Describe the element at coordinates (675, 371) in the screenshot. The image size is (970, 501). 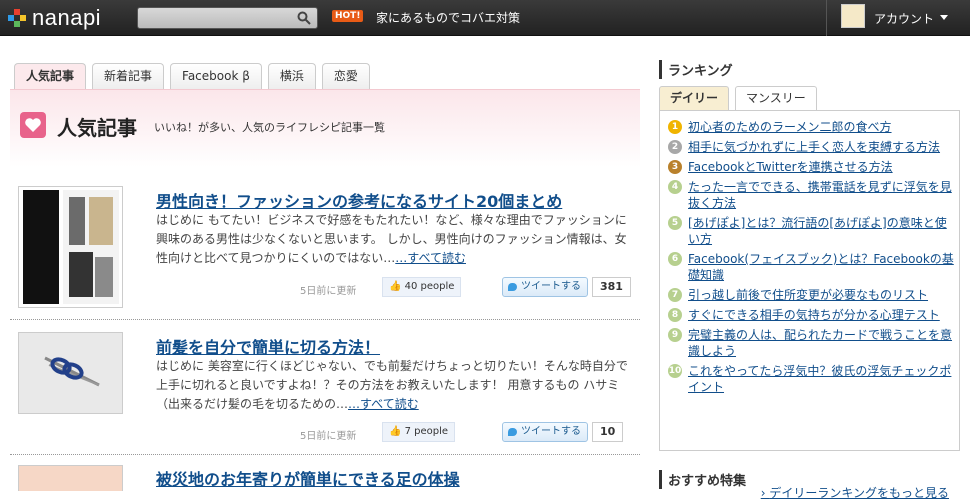
I see `rank-number-icon: 10` at that location.